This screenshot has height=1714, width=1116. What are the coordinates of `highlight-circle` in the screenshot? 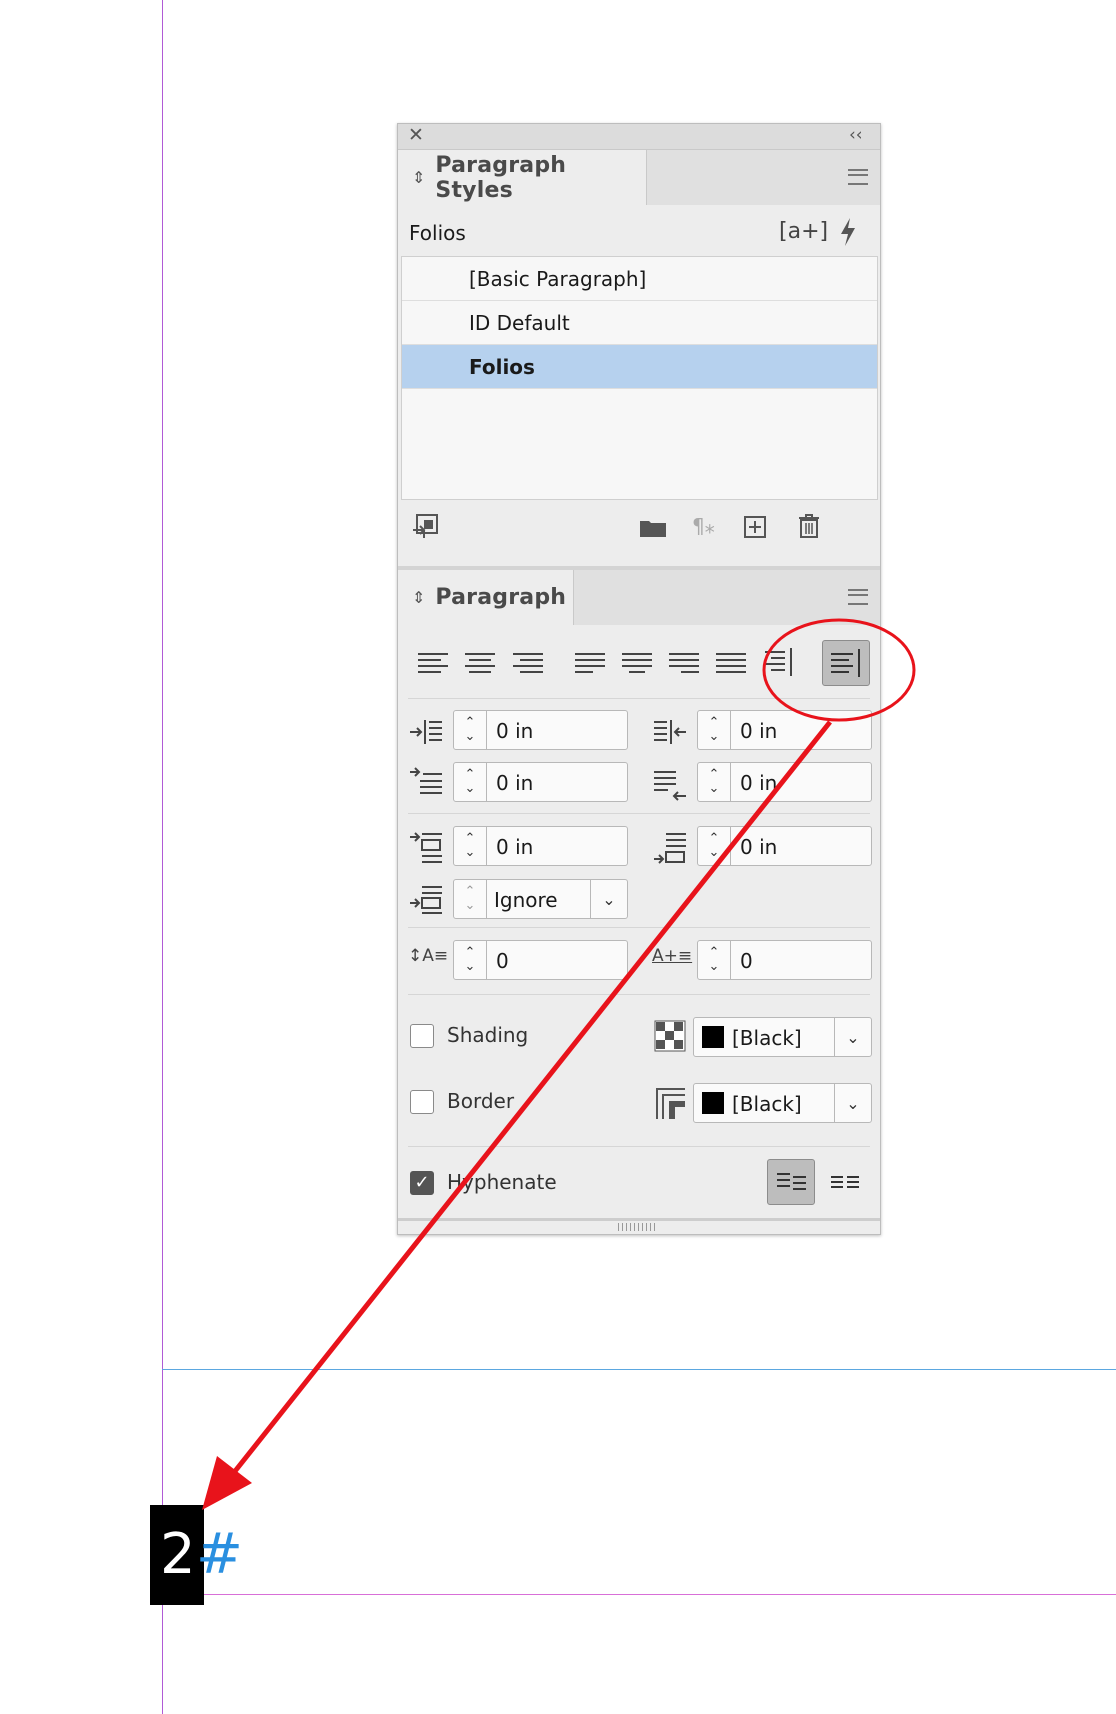 It's located at (839, 670).